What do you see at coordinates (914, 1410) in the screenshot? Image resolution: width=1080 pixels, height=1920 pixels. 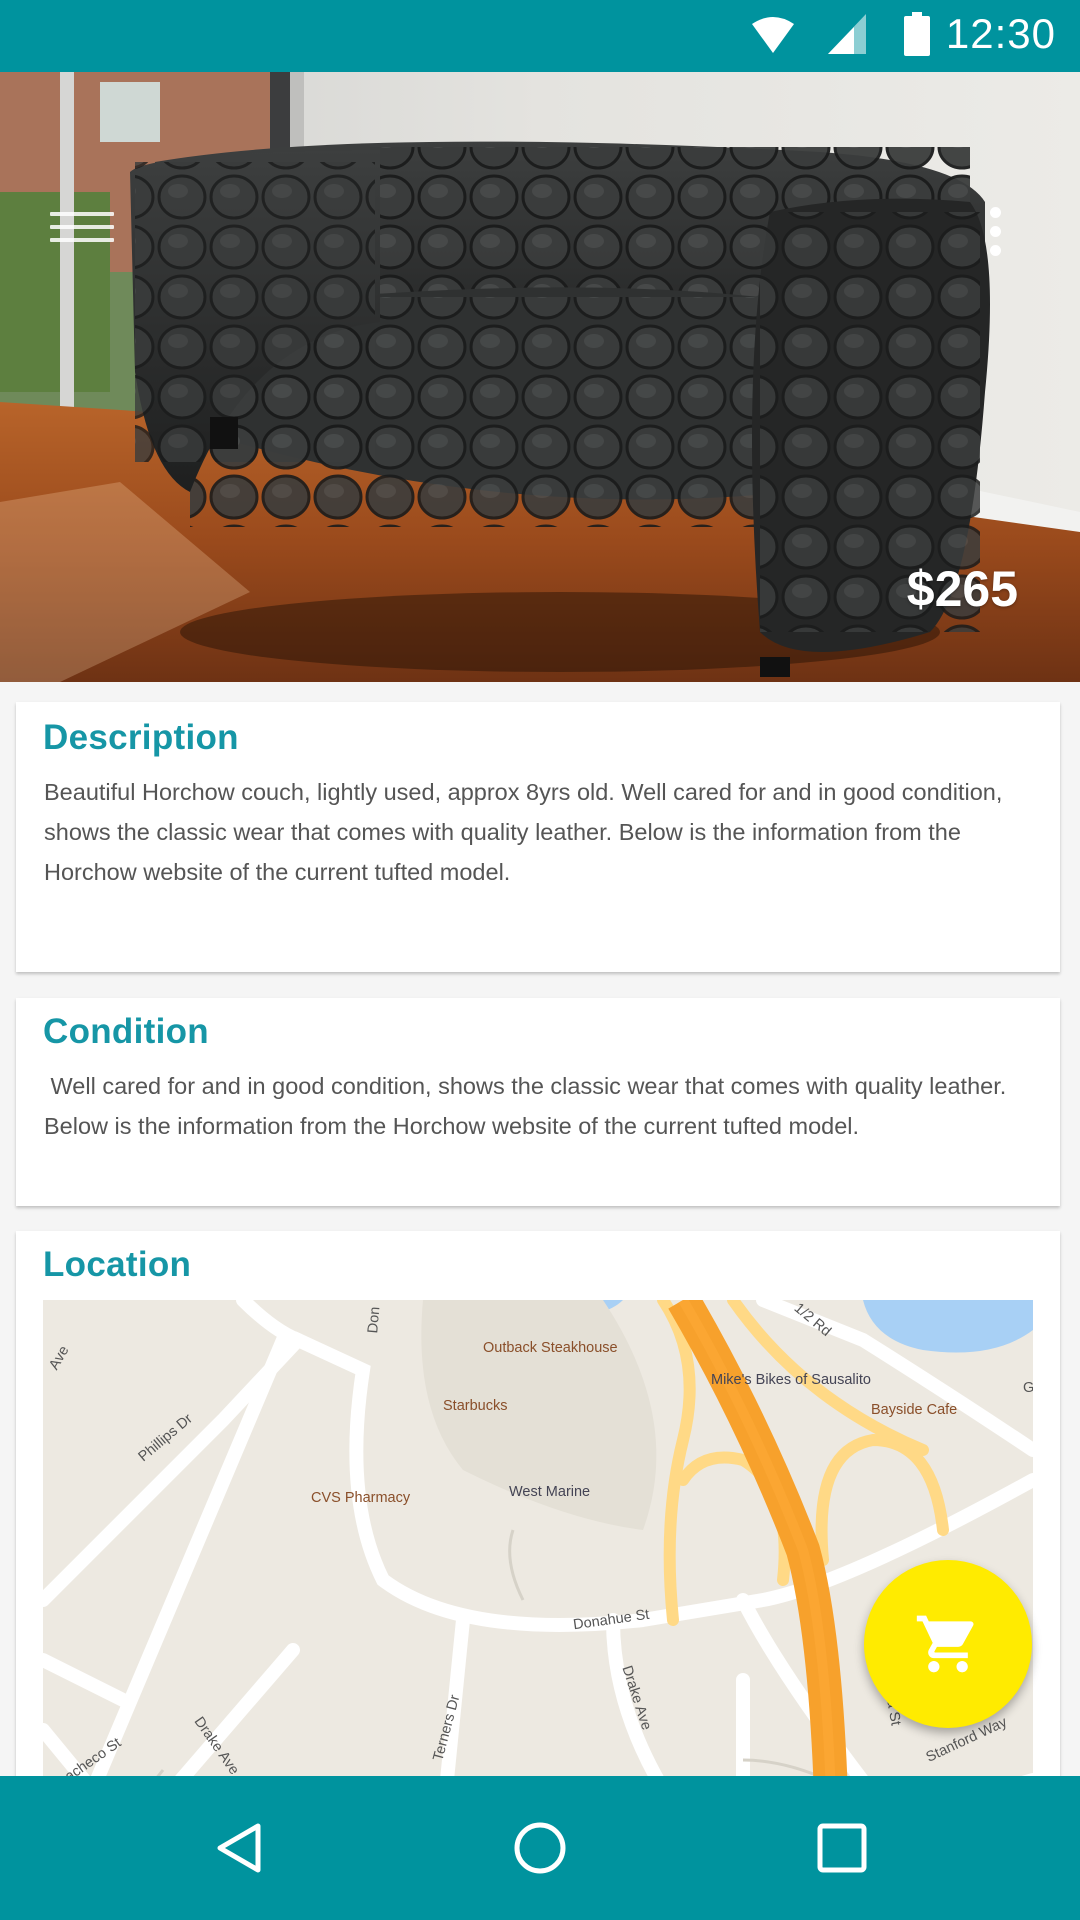 I see `map-label-bayside-cafe: Bayside Cafe` at bounding box center [914, 1410].